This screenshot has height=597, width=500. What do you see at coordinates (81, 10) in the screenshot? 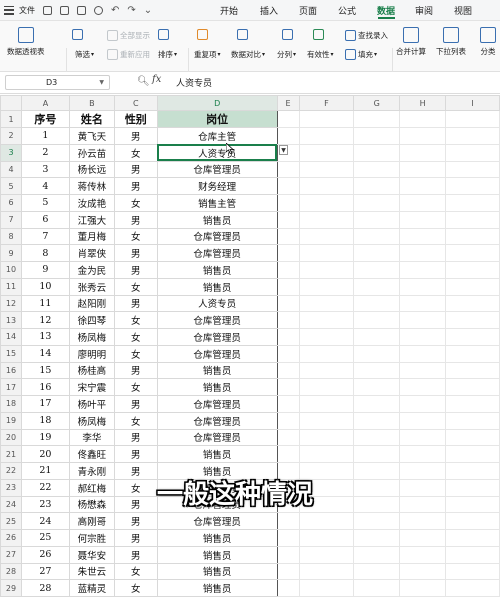
I see `print-icon` at bounding box center [81, 10].